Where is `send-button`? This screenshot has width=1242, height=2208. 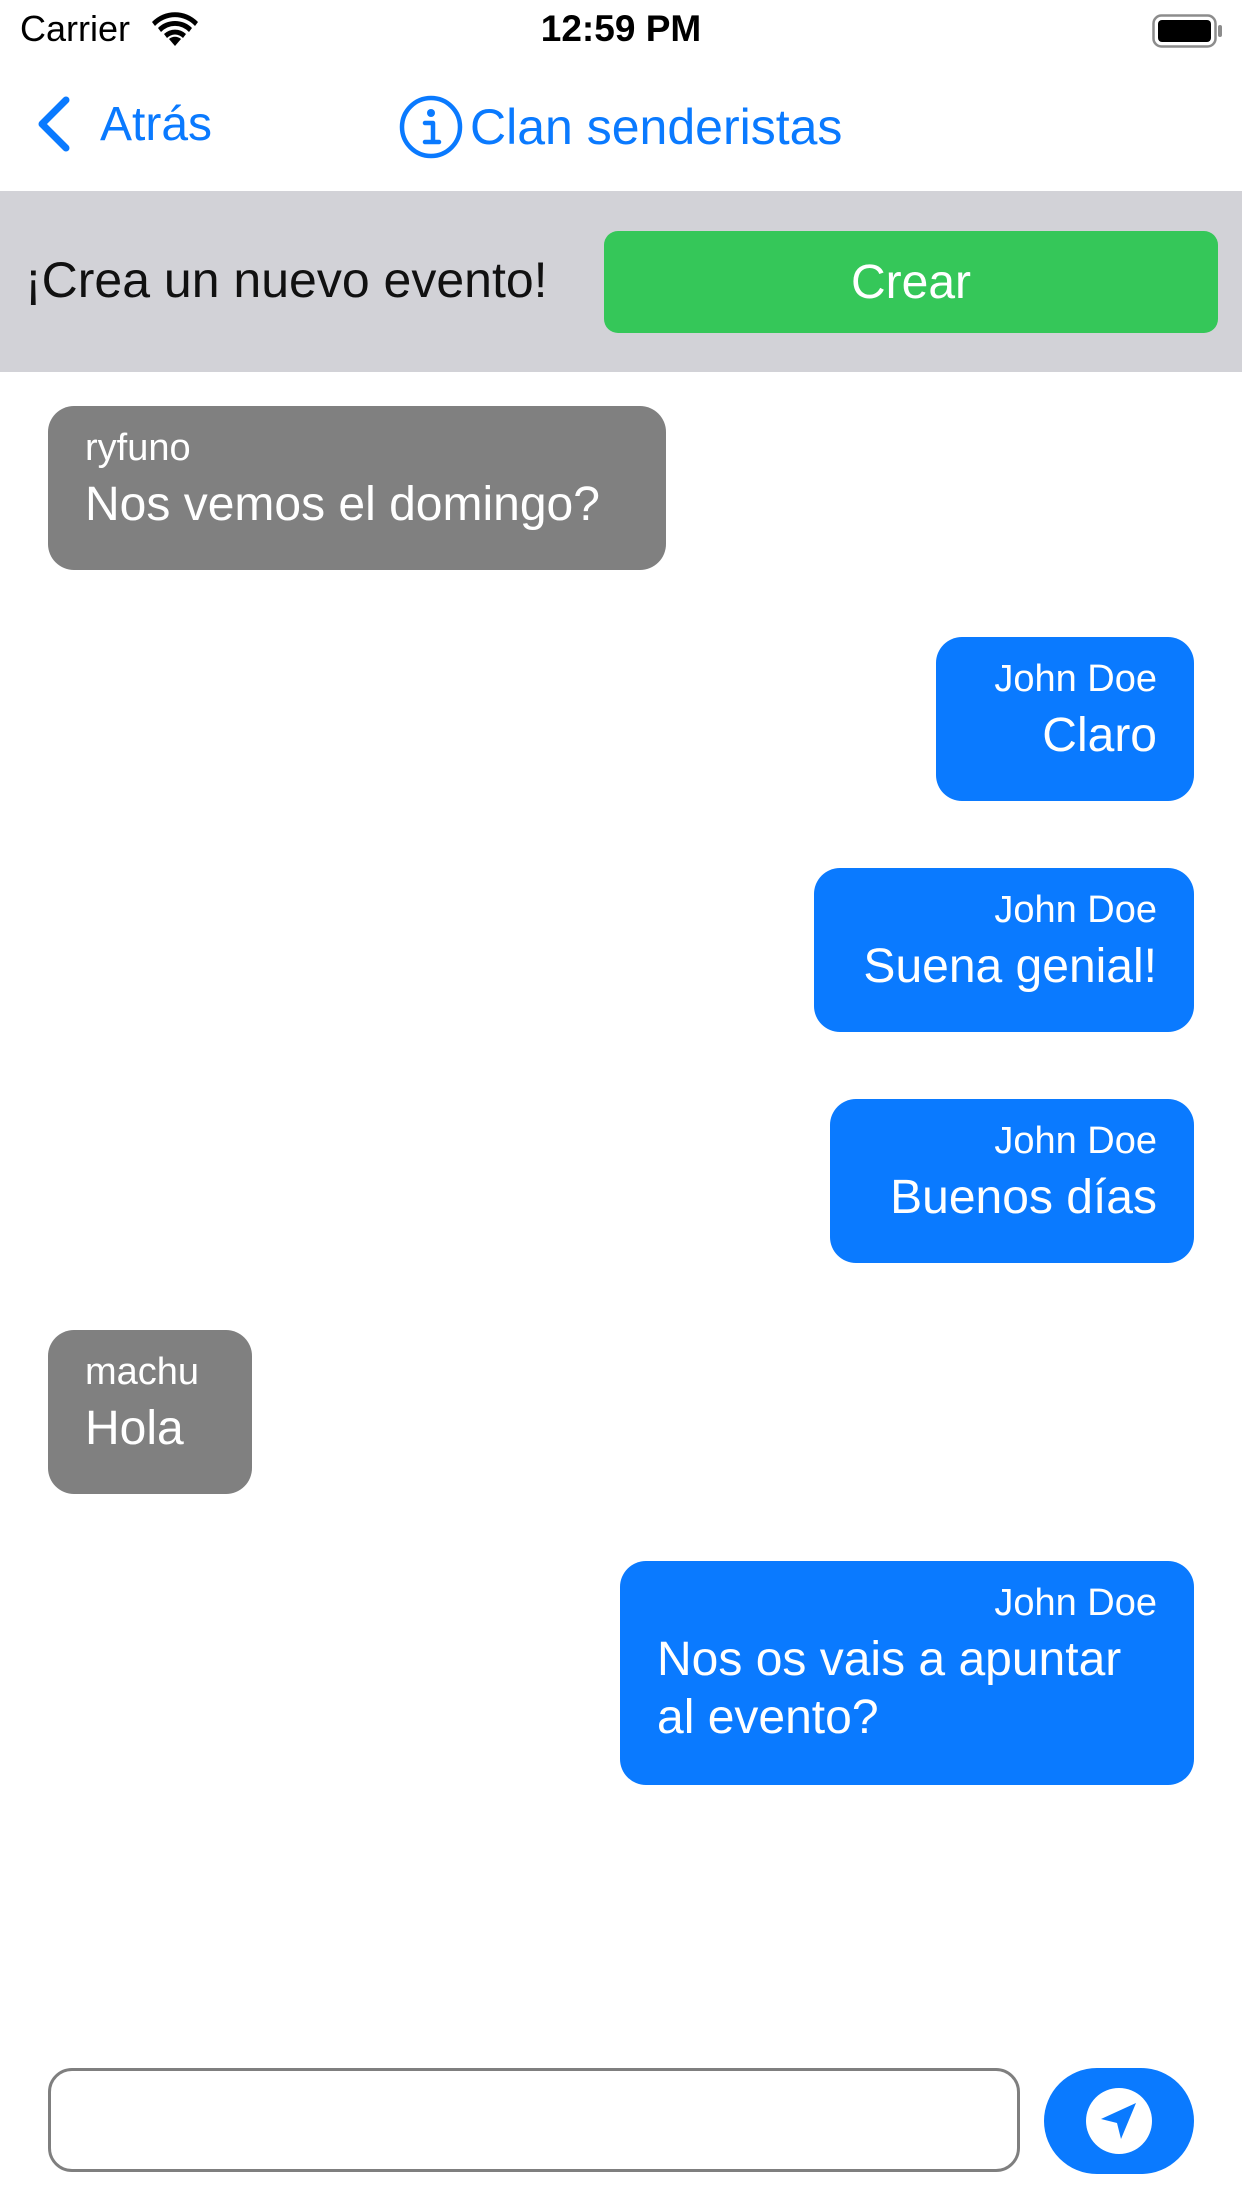 send-button is located at coordinates (1119, 2121).